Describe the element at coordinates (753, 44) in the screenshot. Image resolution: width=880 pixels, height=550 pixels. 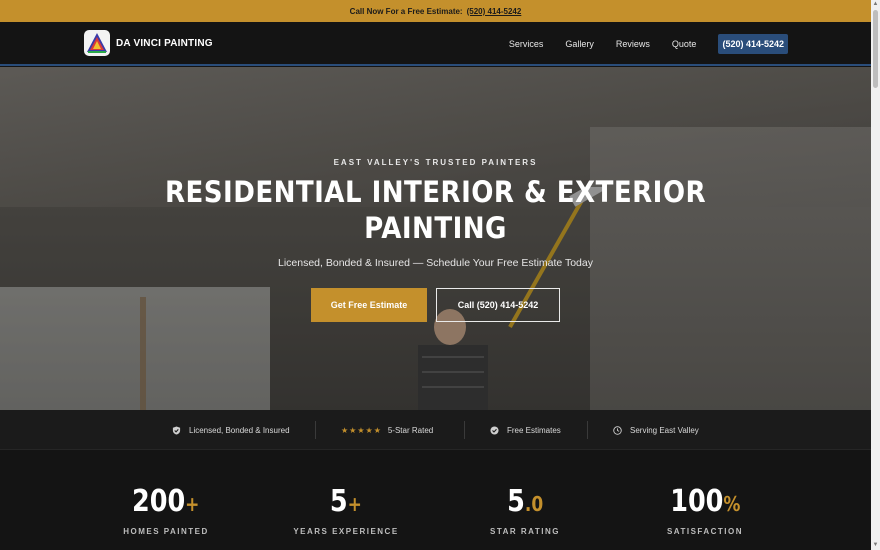
I see `nav-call-button: (520) 414-5242` at that location.